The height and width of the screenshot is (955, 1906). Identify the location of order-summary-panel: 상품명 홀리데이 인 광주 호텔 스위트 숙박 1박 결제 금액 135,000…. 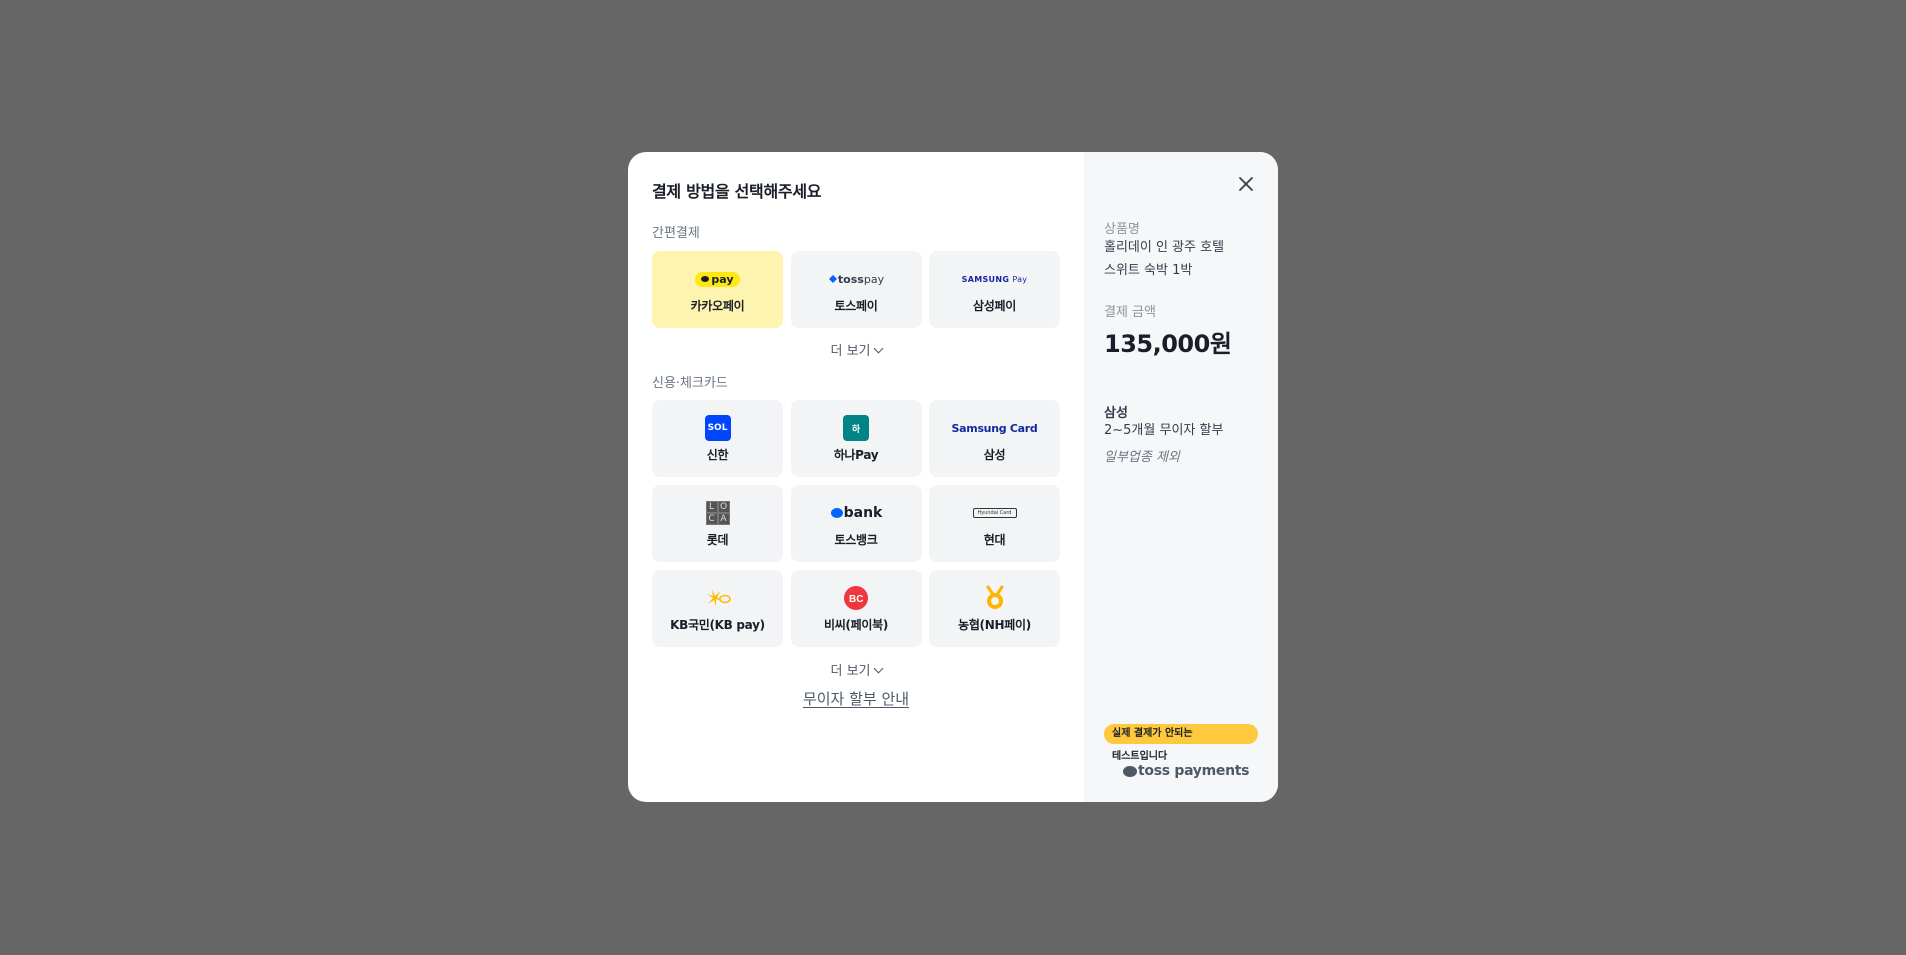
(1181, 477).